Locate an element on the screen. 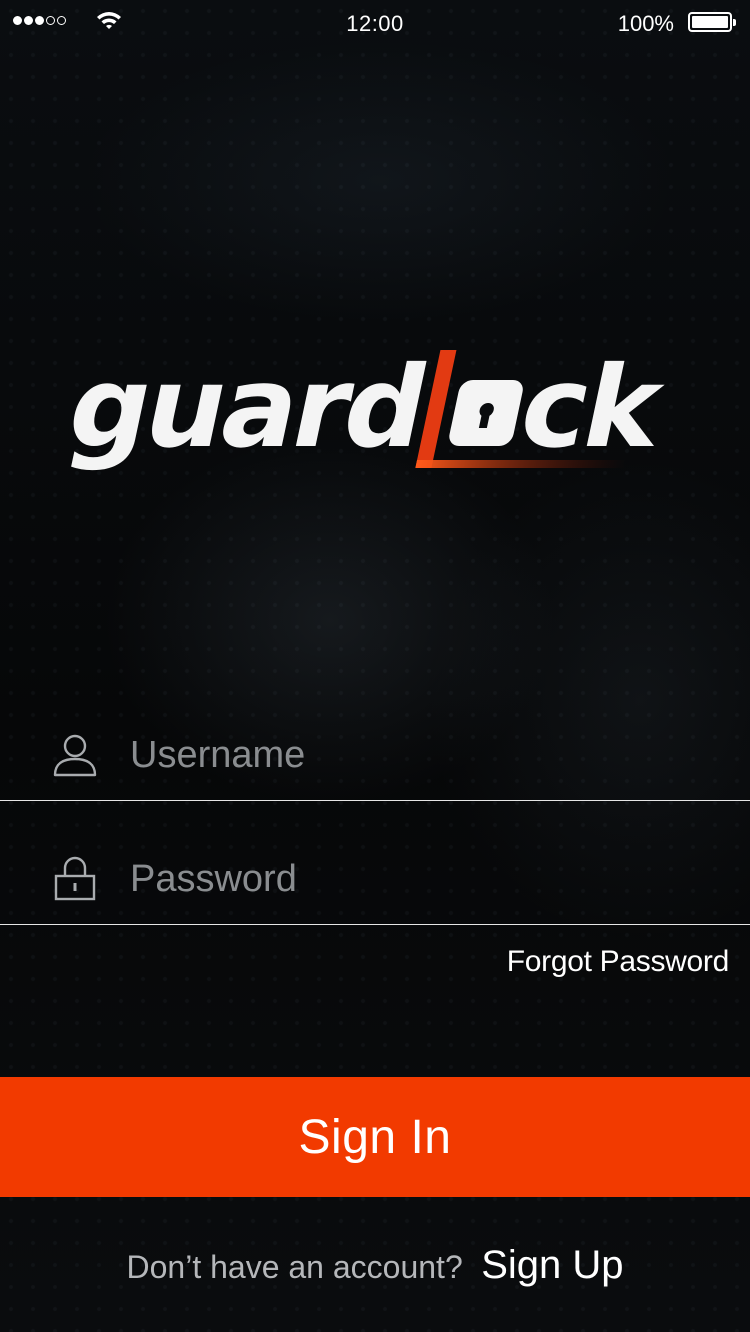 The width and height of the screenshot is (750, 1332). sign-up-link: Sign Up is located at coordinates (552, 1265).